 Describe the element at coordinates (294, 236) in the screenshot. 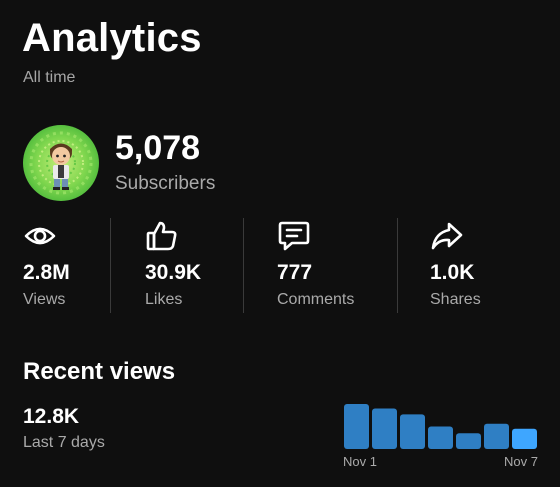

I see `comment-icon` at that location.